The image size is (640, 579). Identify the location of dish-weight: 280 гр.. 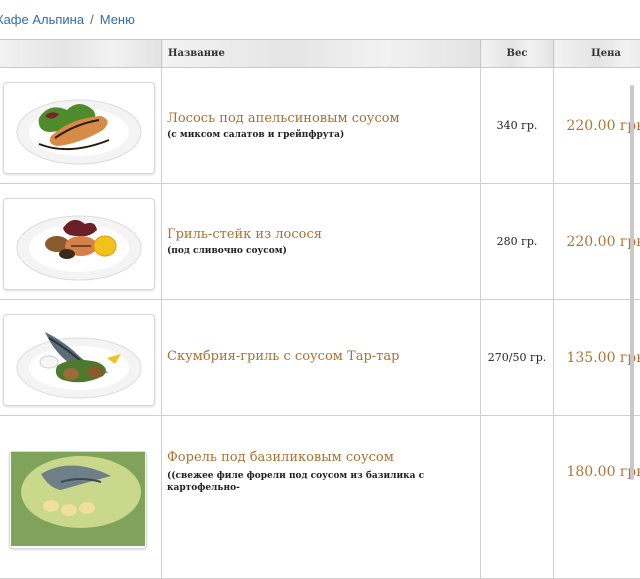
(517, 242).